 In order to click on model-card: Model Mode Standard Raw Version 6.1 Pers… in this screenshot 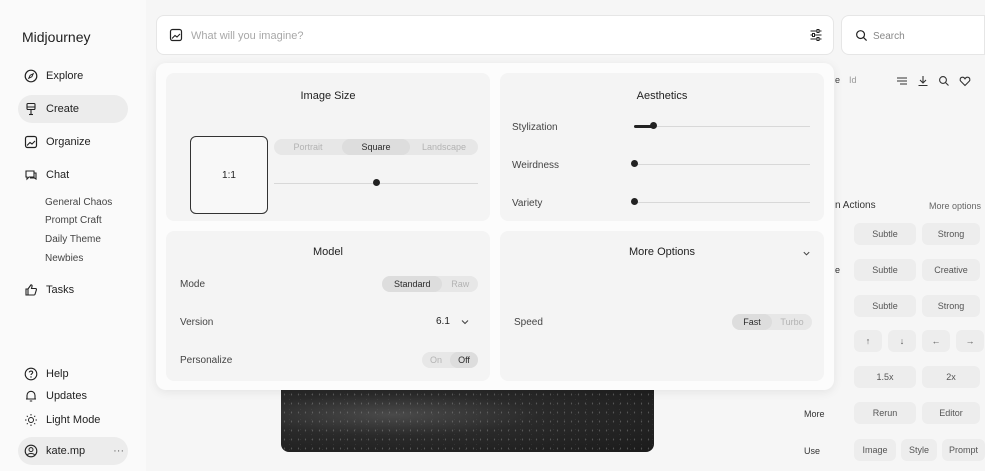, I will do `click(328, 306)`.